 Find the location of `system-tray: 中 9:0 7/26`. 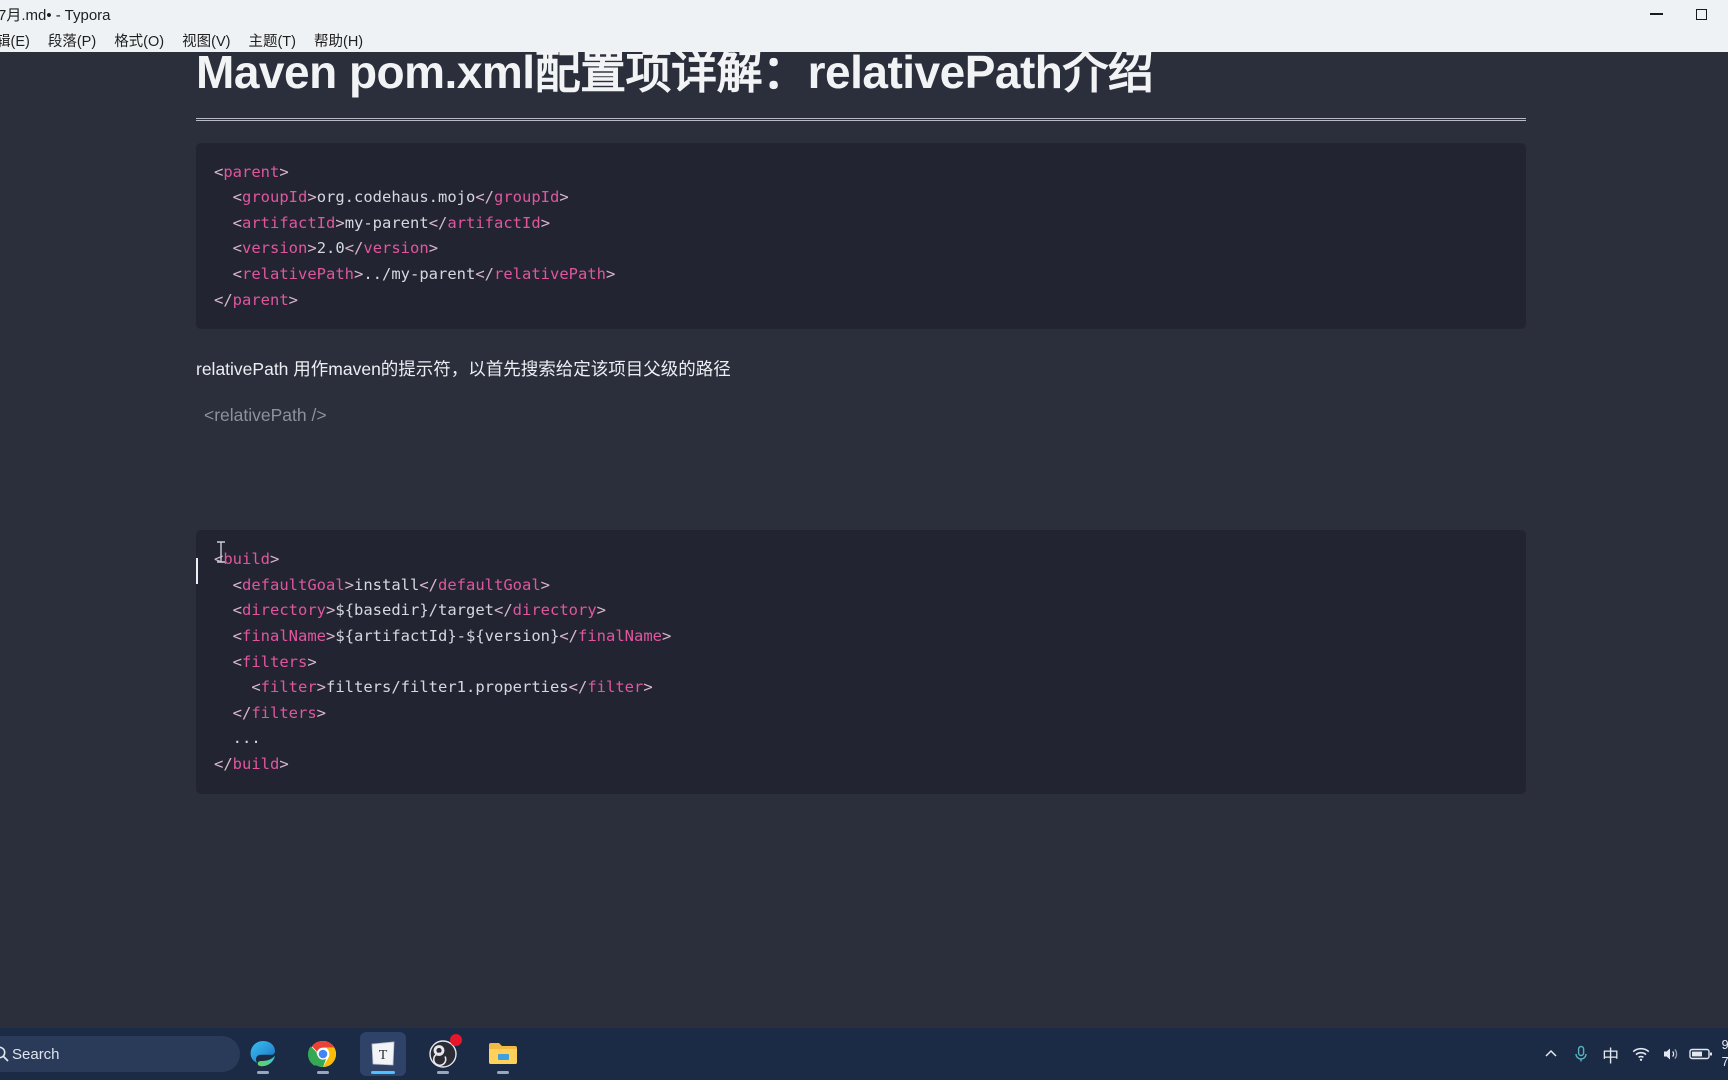

system-tray: 中 9:0 7/26 is located at coordinates (1632, 1054).